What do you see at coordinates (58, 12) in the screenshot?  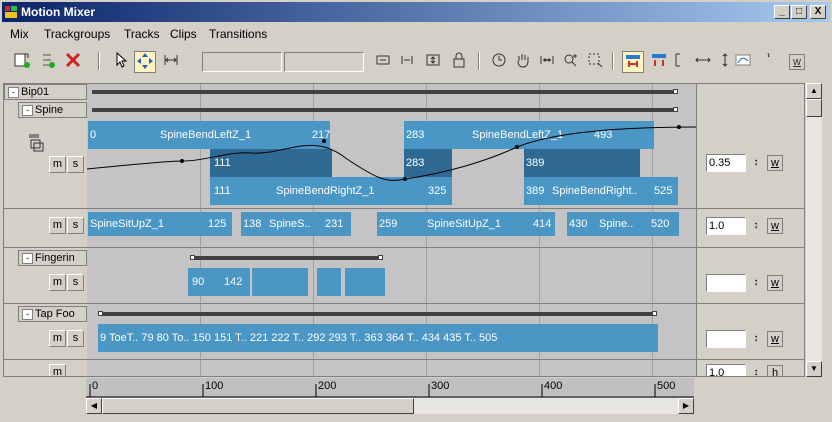 I see `window-title: Motion Mixer` at bounding box center [58, 12].